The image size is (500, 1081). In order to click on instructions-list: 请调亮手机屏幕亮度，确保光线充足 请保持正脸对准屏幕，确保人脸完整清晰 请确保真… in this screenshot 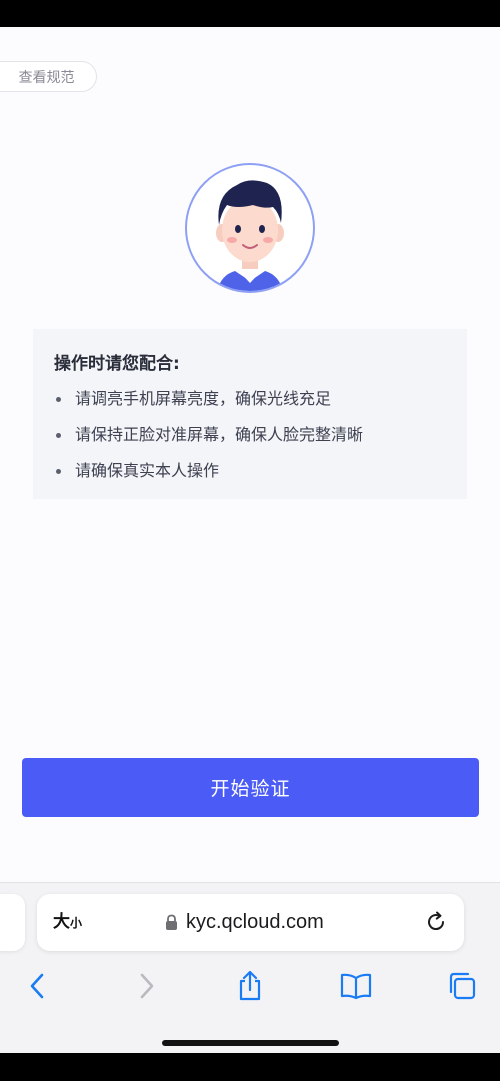, I will do `click(198, 441)`.